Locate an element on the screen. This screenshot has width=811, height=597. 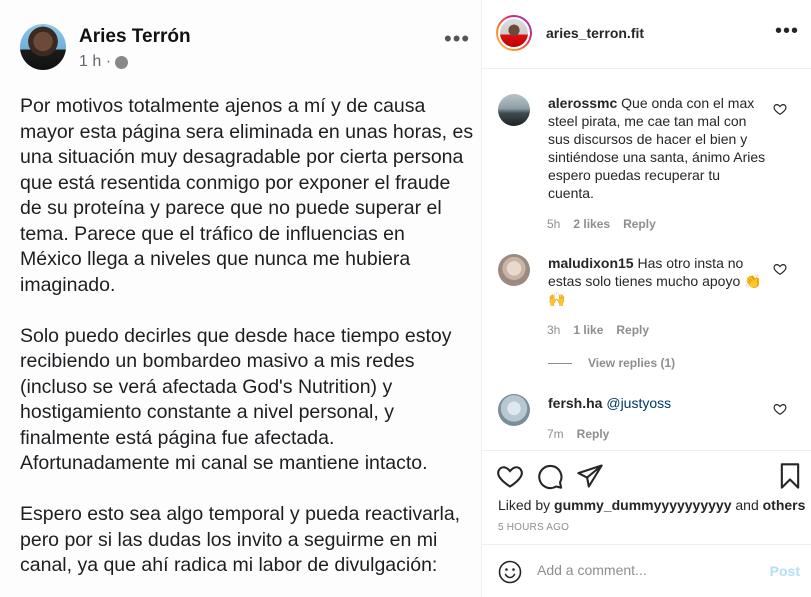
view-replies-label: View replies (1) is located at coordinates (631, 363).